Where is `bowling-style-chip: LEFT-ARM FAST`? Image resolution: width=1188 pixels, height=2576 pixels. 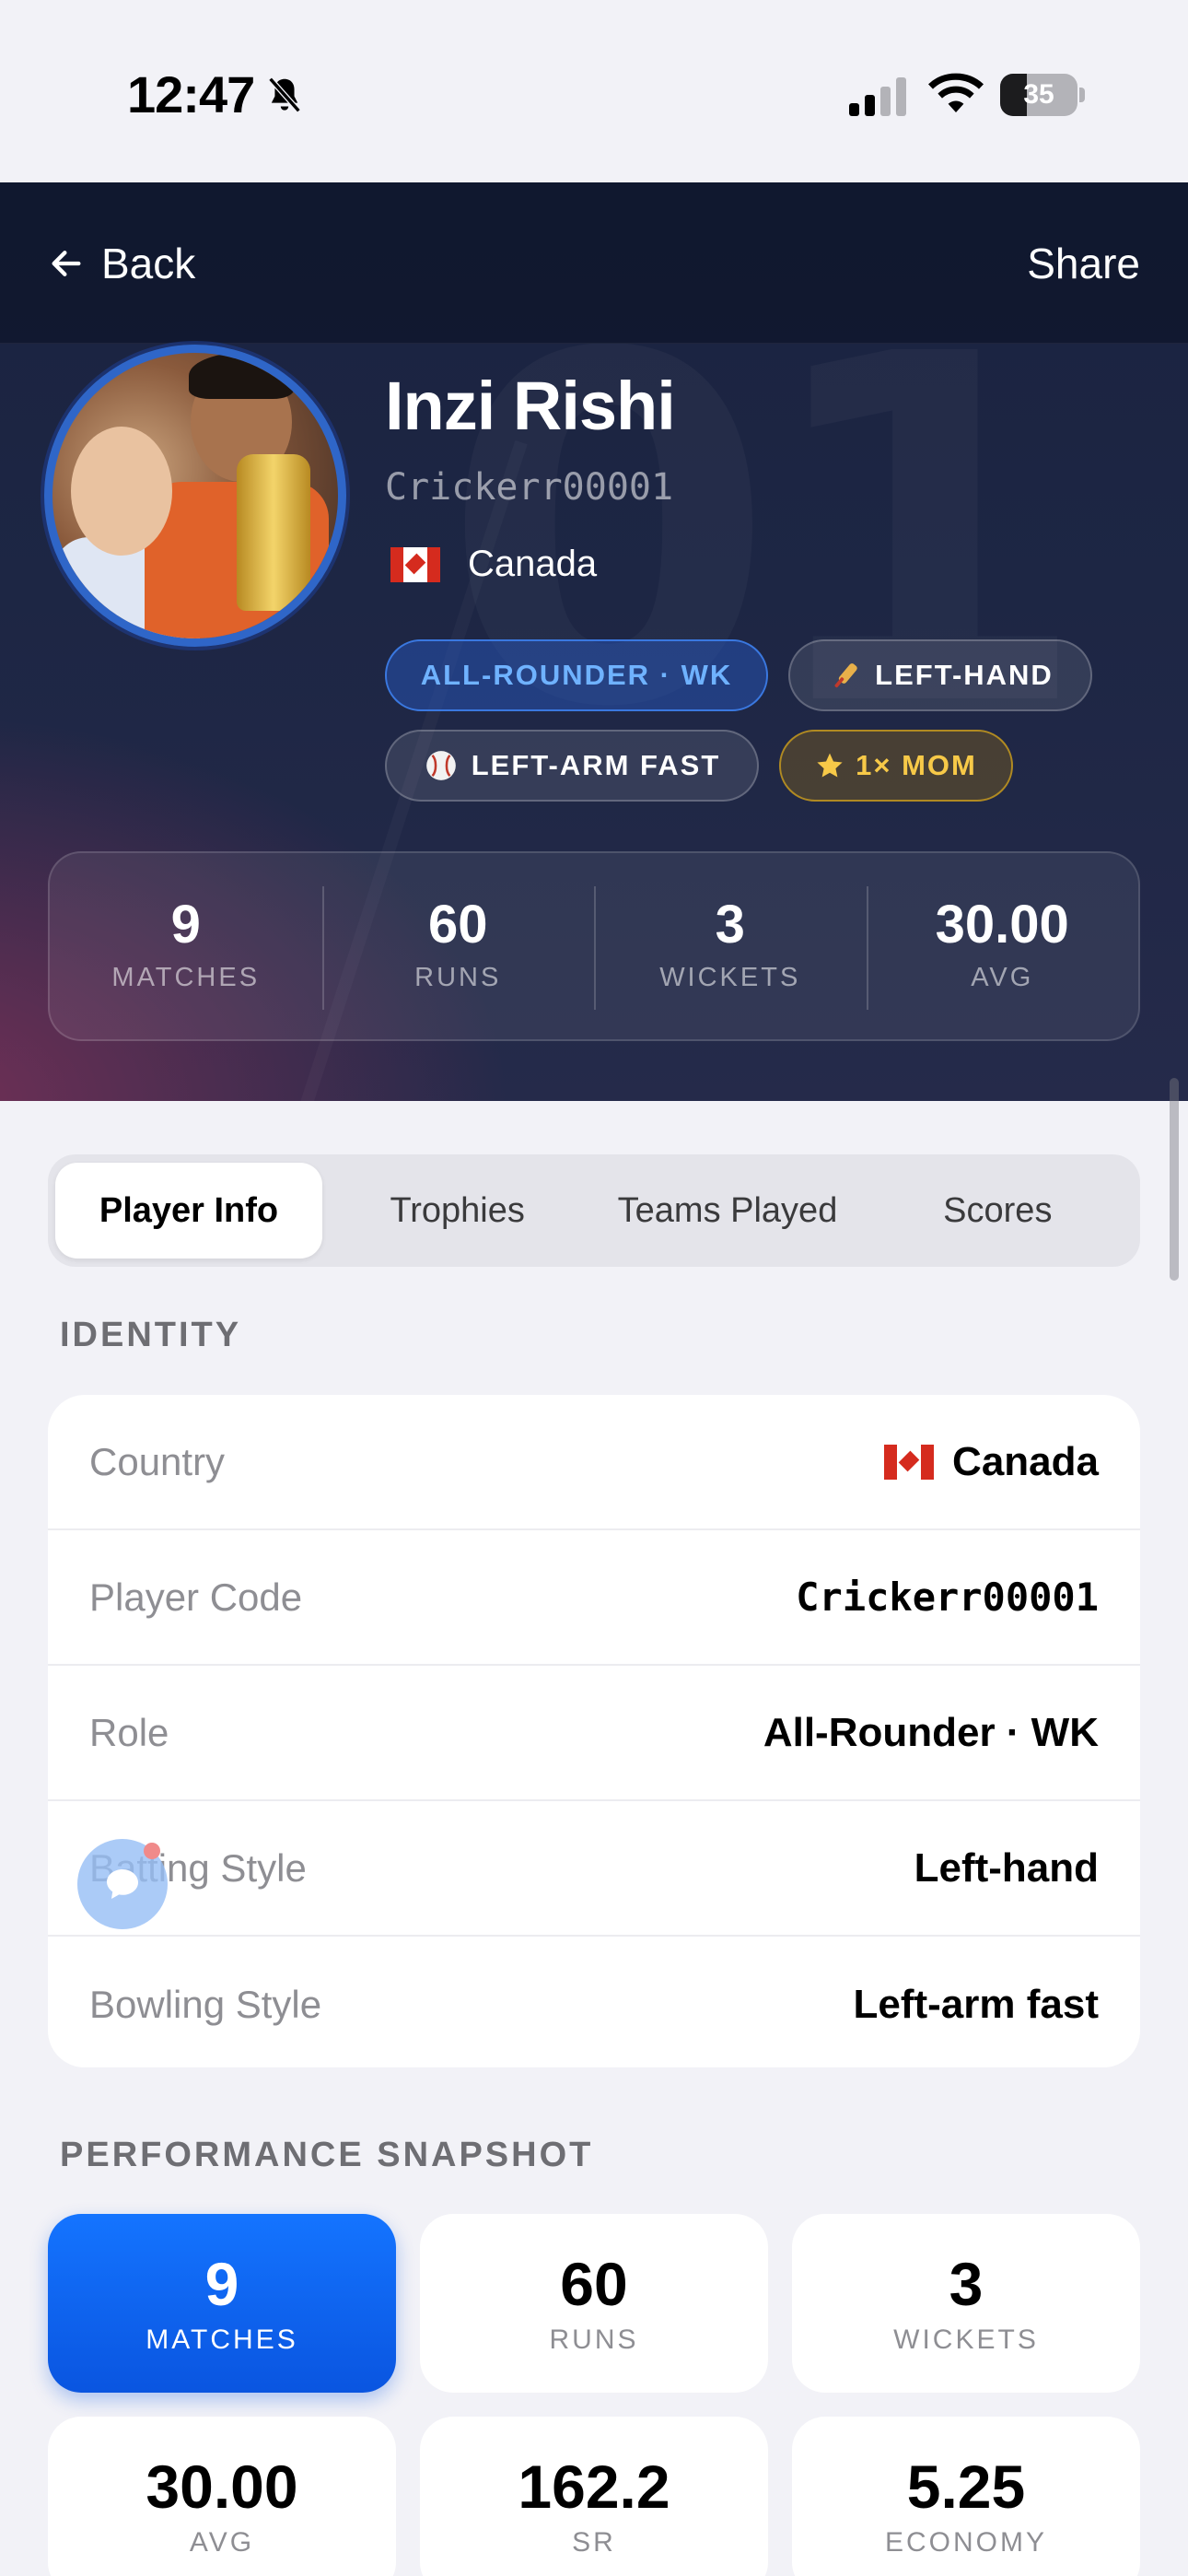
bowling-style-chip: LEFT-ARM FAST is located at coordinates (572, 766).